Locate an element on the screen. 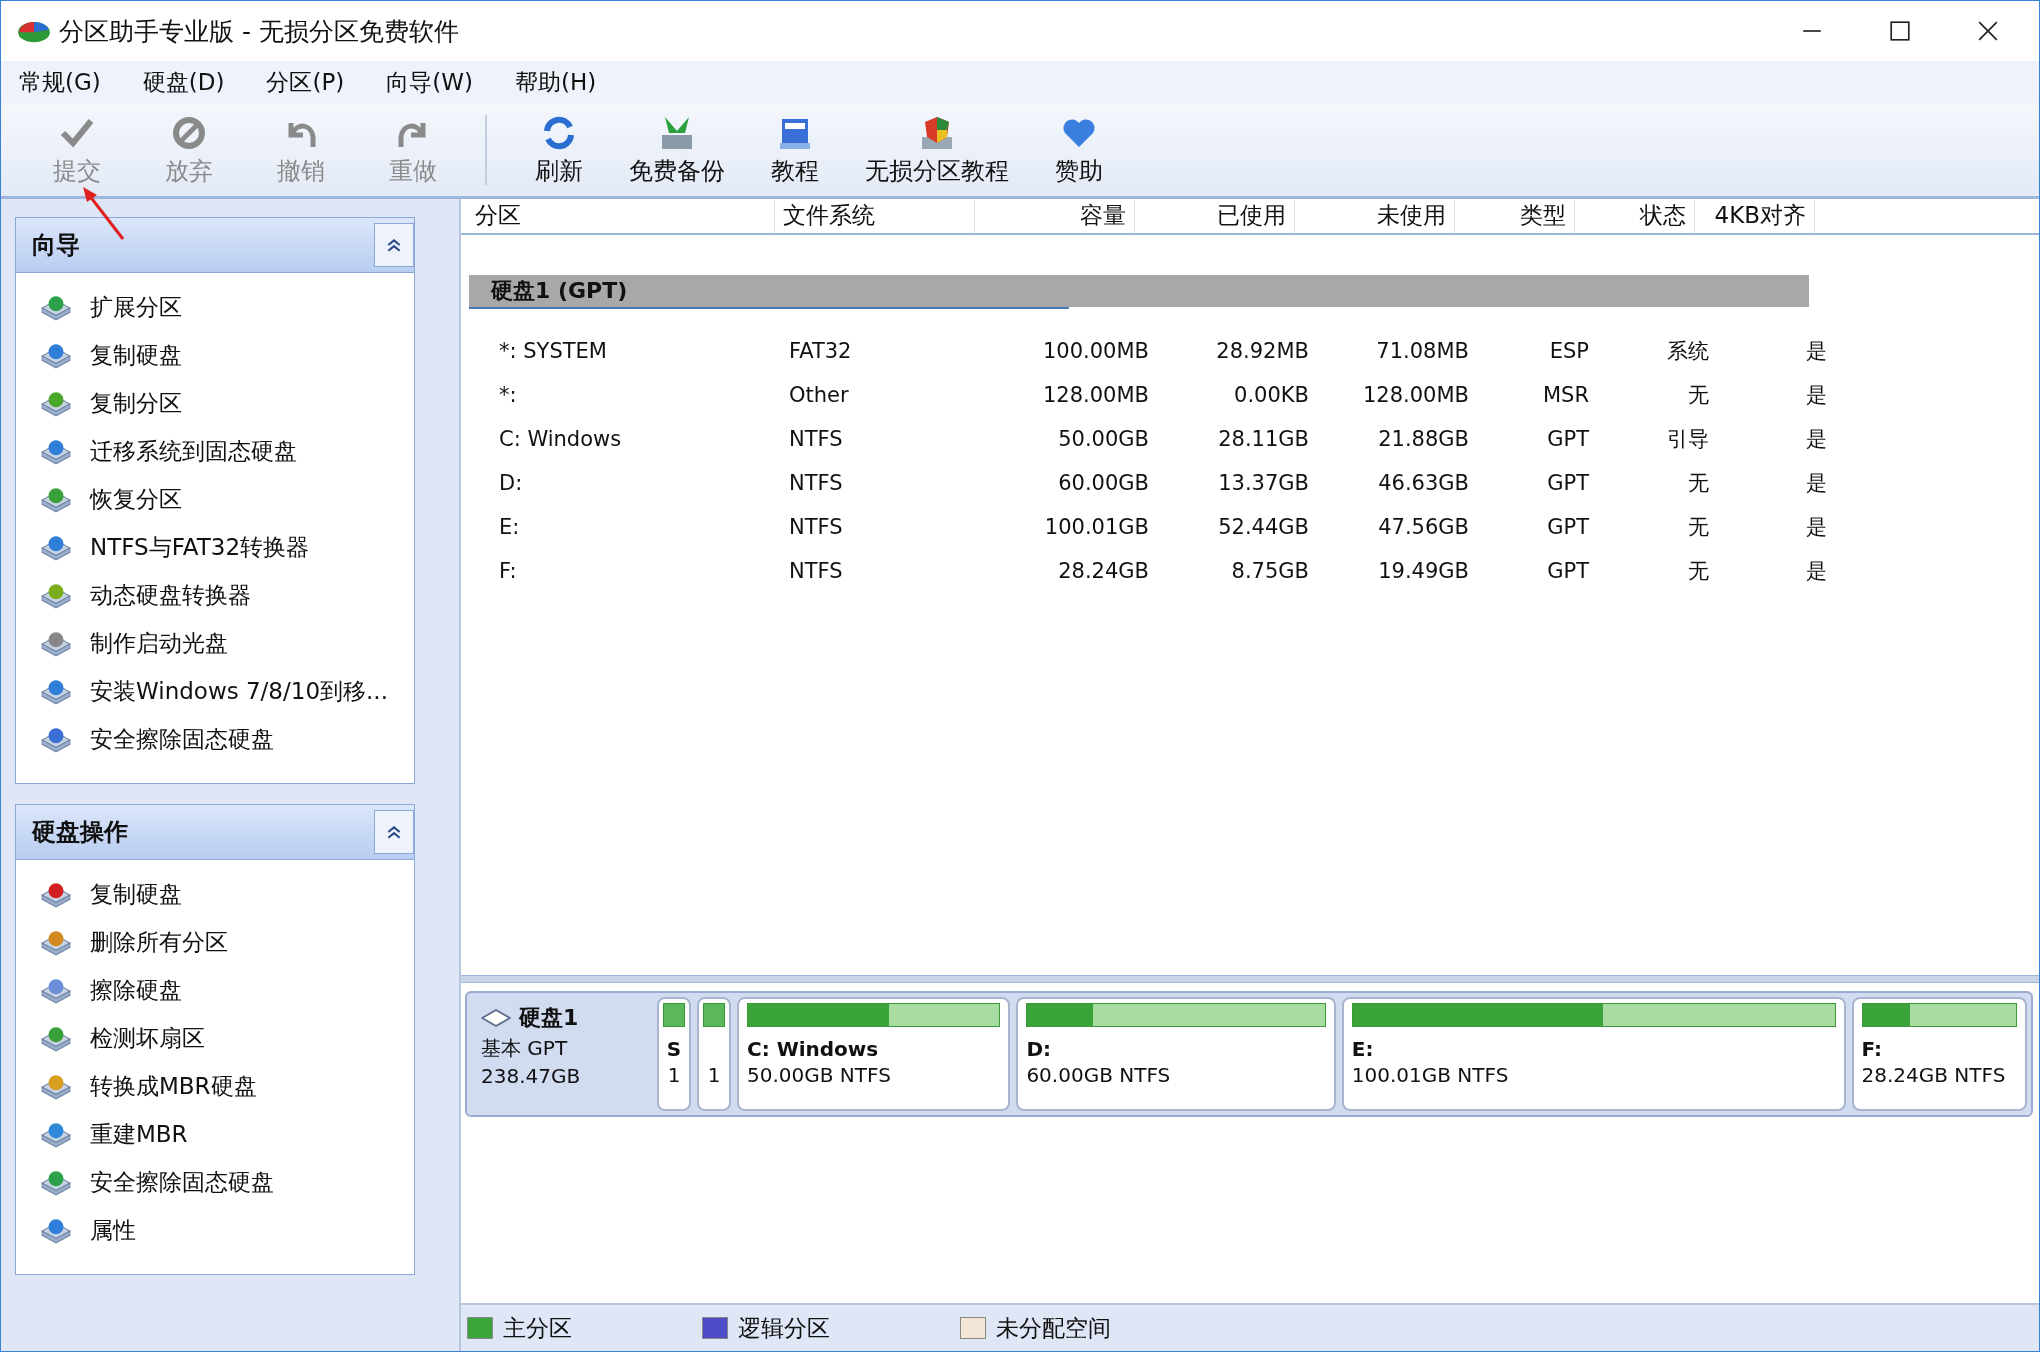 The height and width of the screenshot is (1352, 2040). table-cell-text: 71.08MB is located at coordinates (1422, 351).